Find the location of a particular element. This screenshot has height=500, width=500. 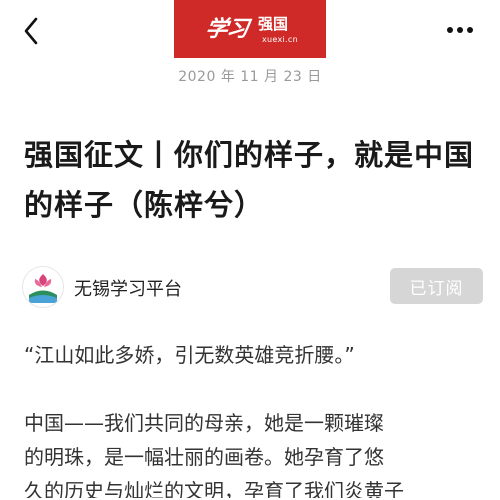

wuxi-emblem-icon is located at coordinates (43, 287).